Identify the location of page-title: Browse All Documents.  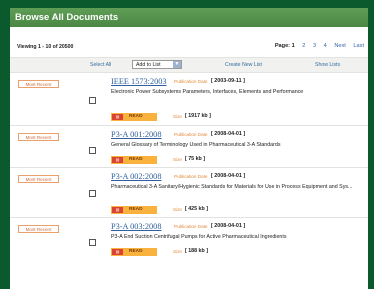
(67, 17).